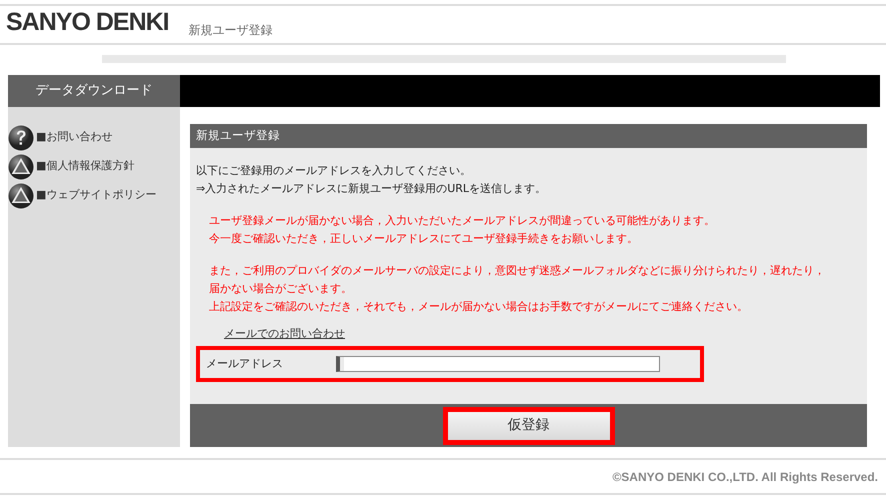 This screenshot has height=501, width=886. I want to click on sidebar-link: ■個人情報保護方針, so click(85, 166).